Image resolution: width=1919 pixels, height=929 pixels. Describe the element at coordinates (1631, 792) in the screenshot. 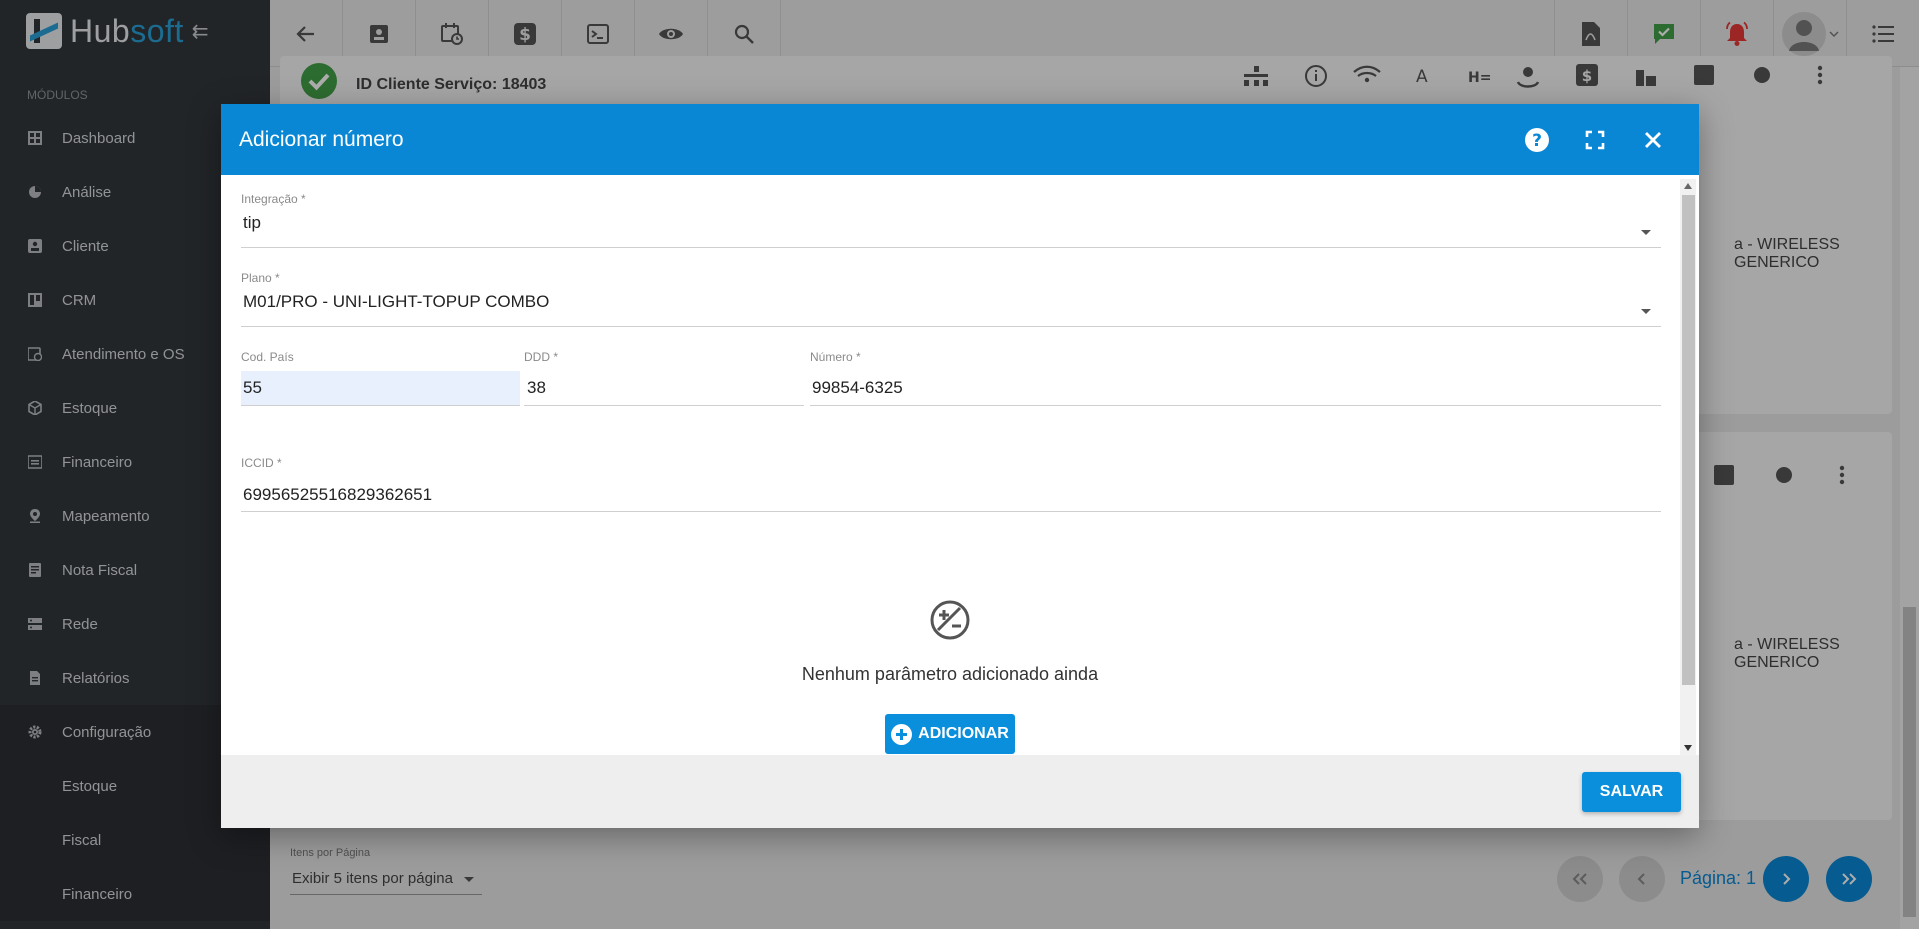

I see `save-button: SALVAR` at that location.